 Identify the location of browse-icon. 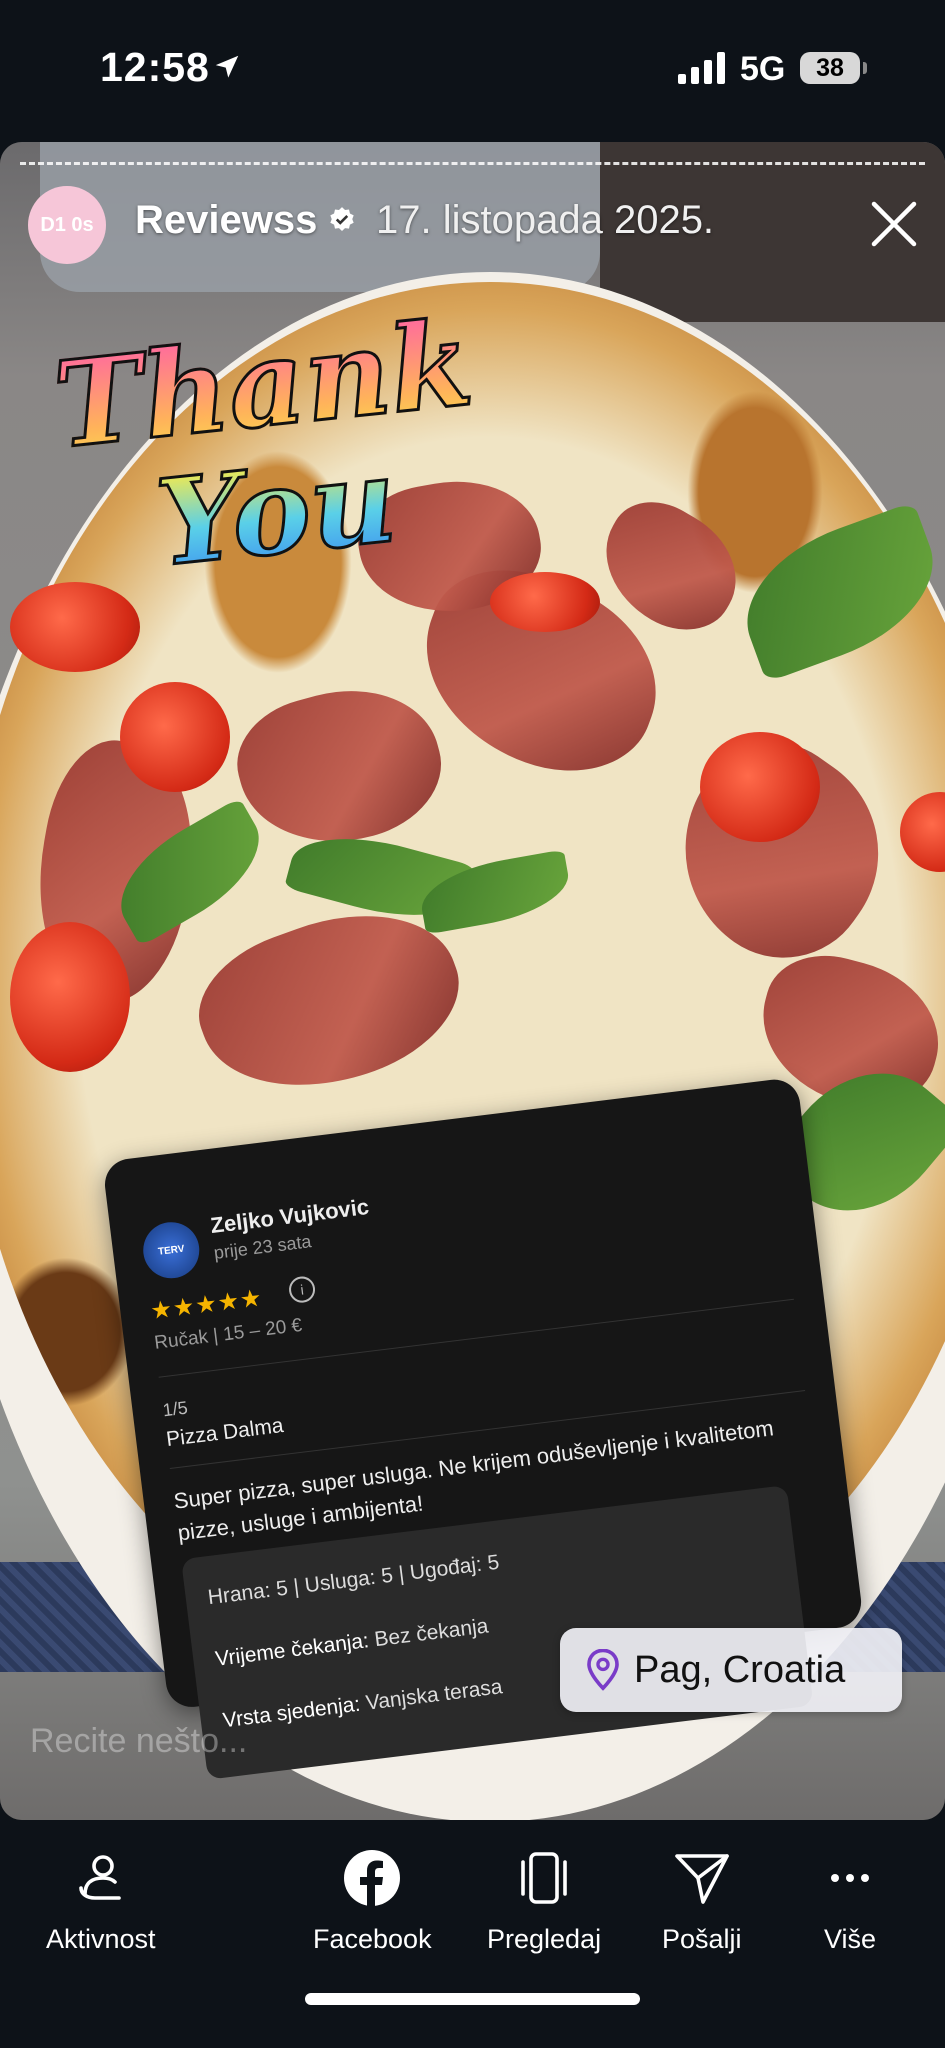
(544, 1878).